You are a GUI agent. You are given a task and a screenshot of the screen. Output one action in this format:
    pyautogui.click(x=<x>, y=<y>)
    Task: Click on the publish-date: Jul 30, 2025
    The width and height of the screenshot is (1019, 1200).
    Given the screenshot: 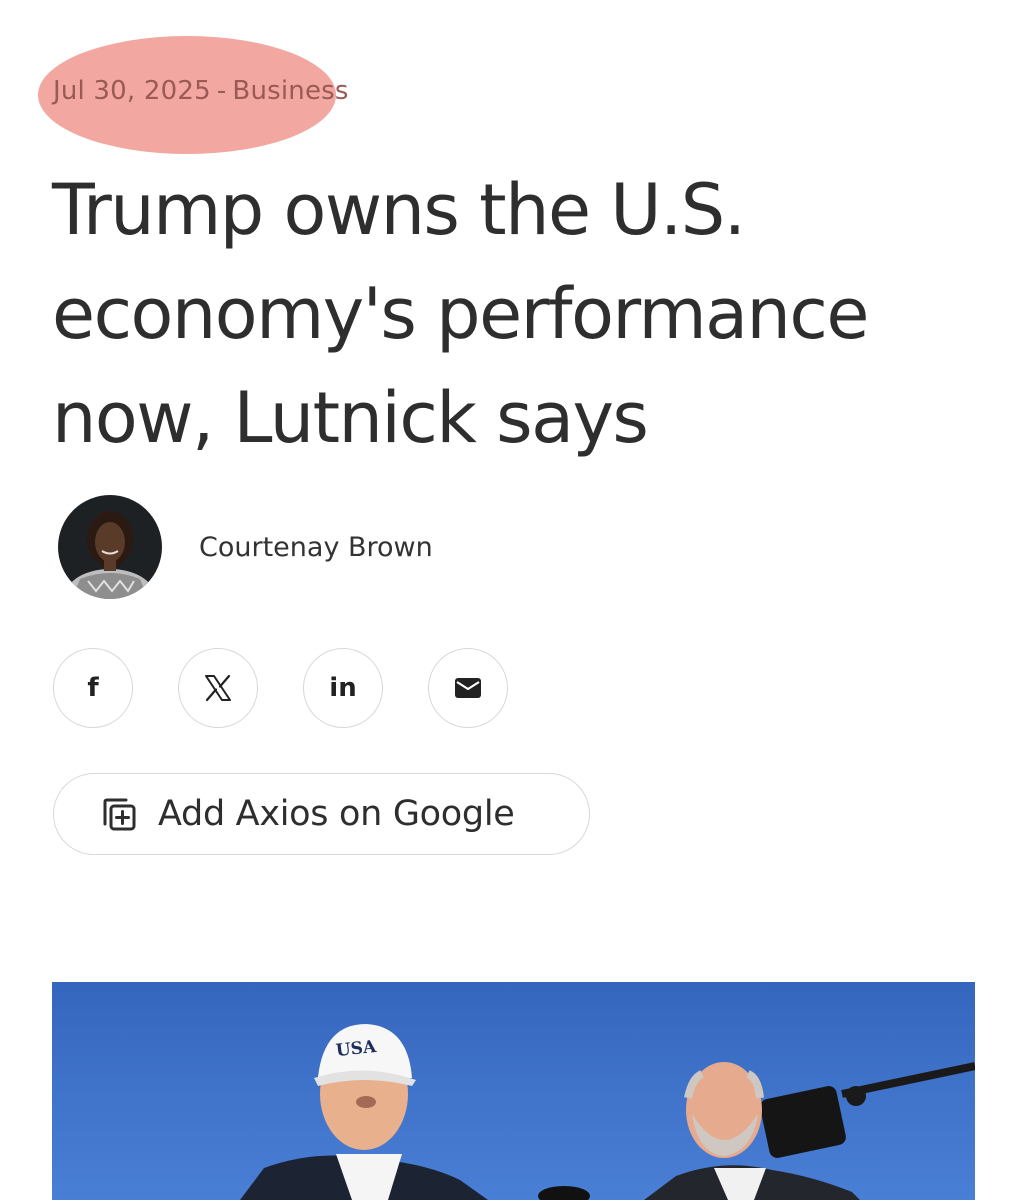 What is the action you would take?
    pyautogui.click(x=132, y=91)
    